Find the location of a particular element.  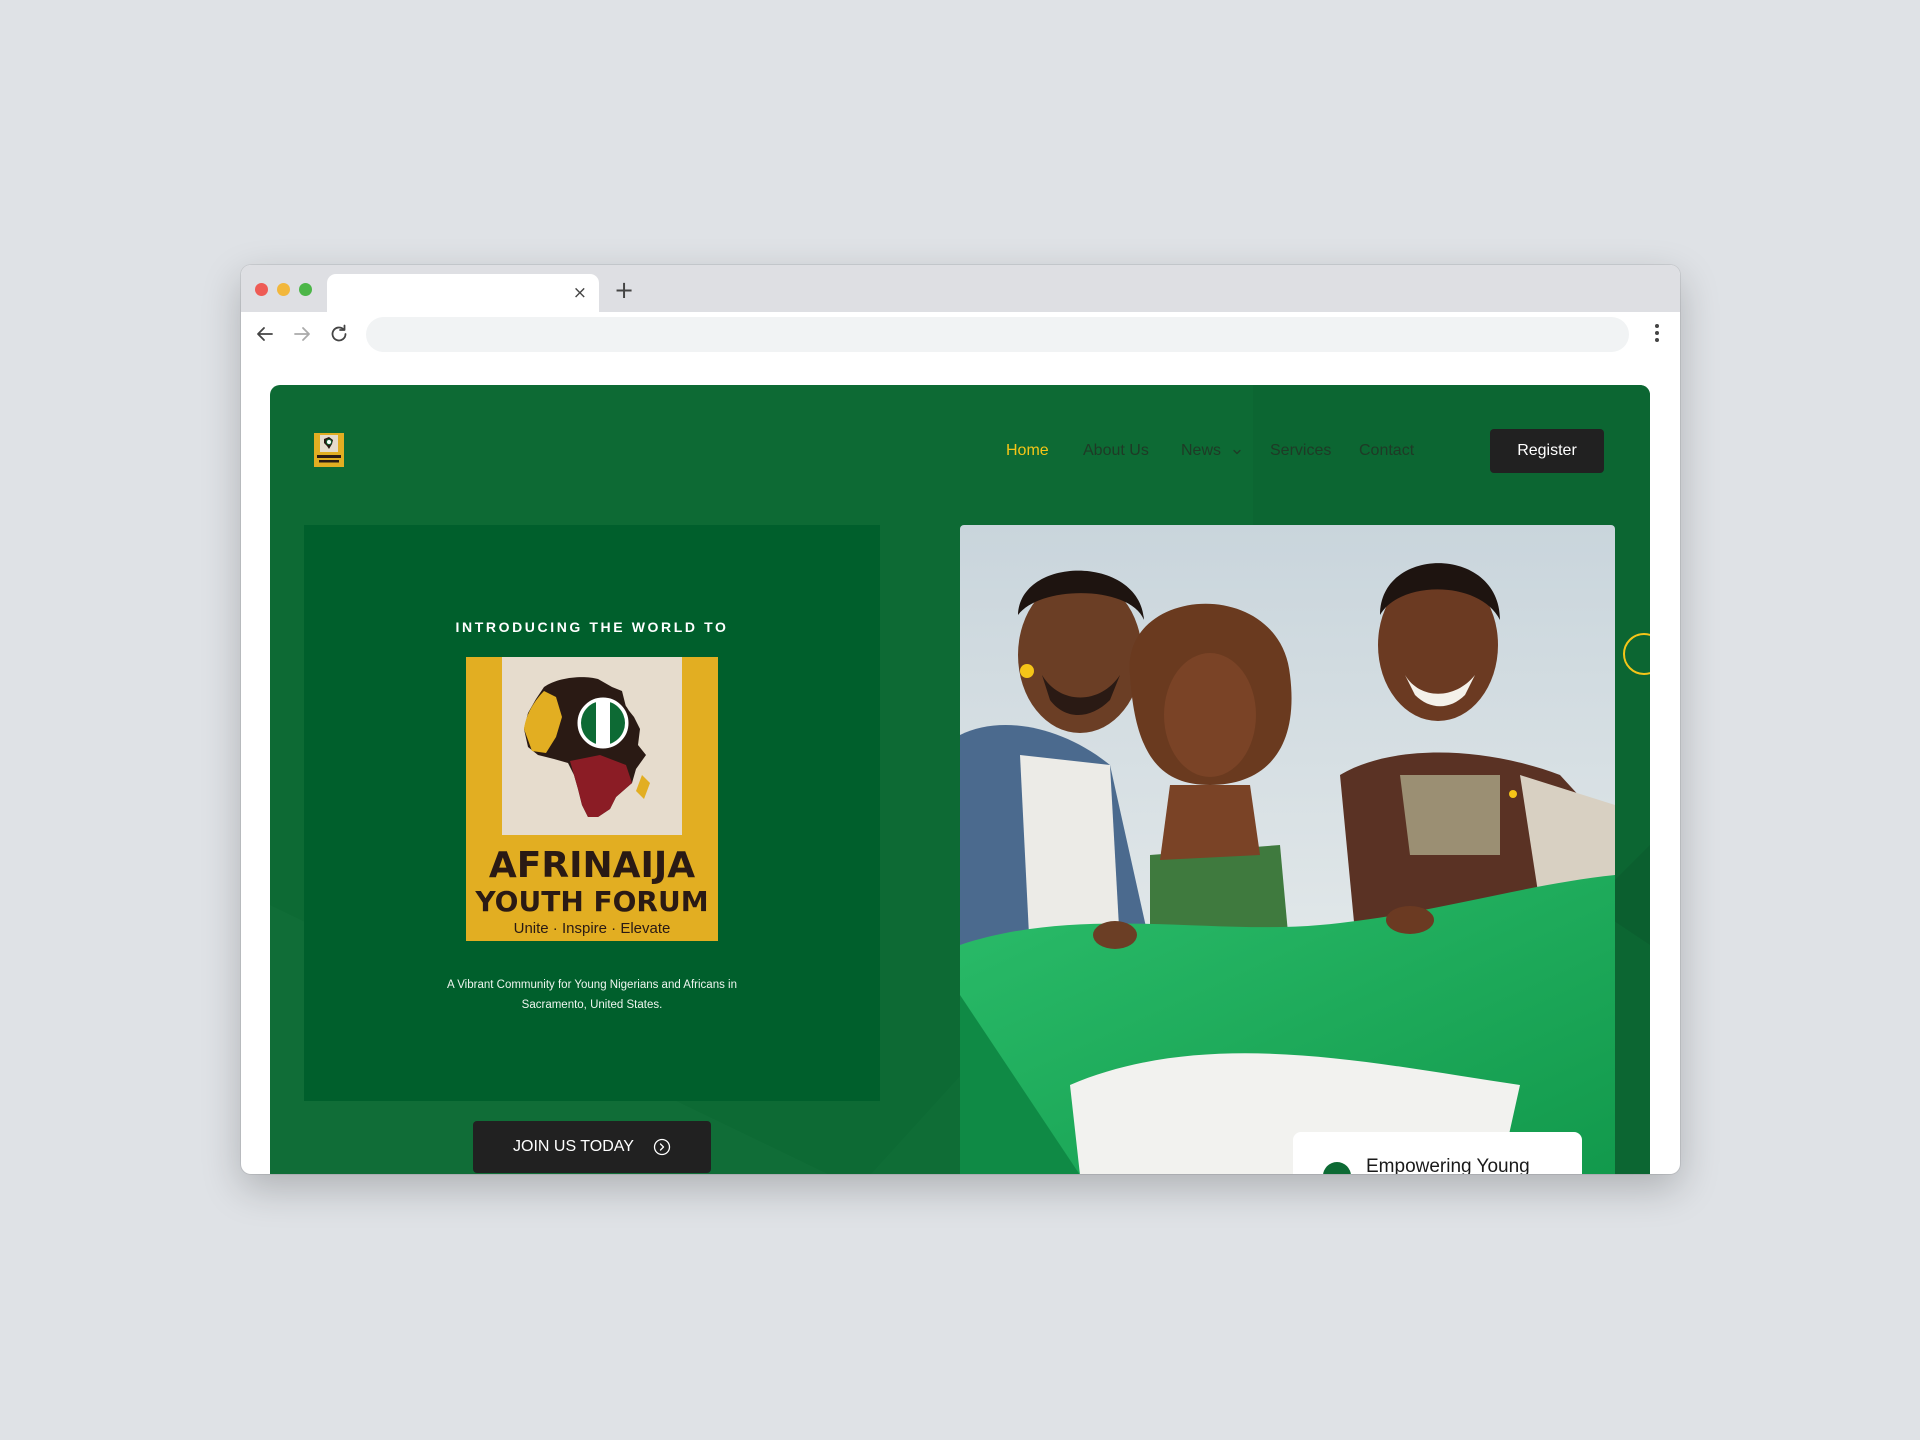

nav-home-link: Home is located at coordinates (1027, 451).